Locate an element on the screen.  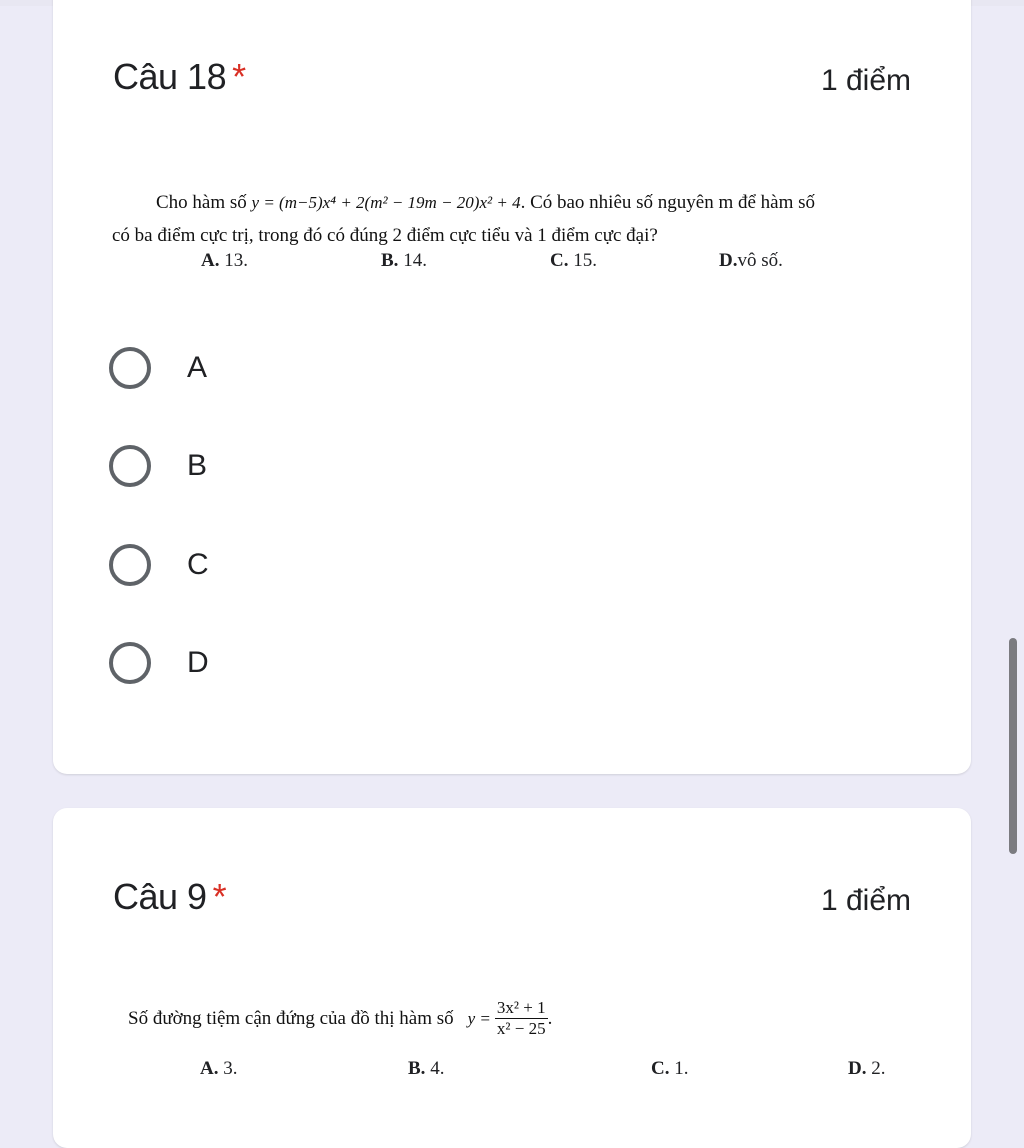
formula-fraction: 3x² + 1 x² − 25 is located at coordinates (521, 1018).